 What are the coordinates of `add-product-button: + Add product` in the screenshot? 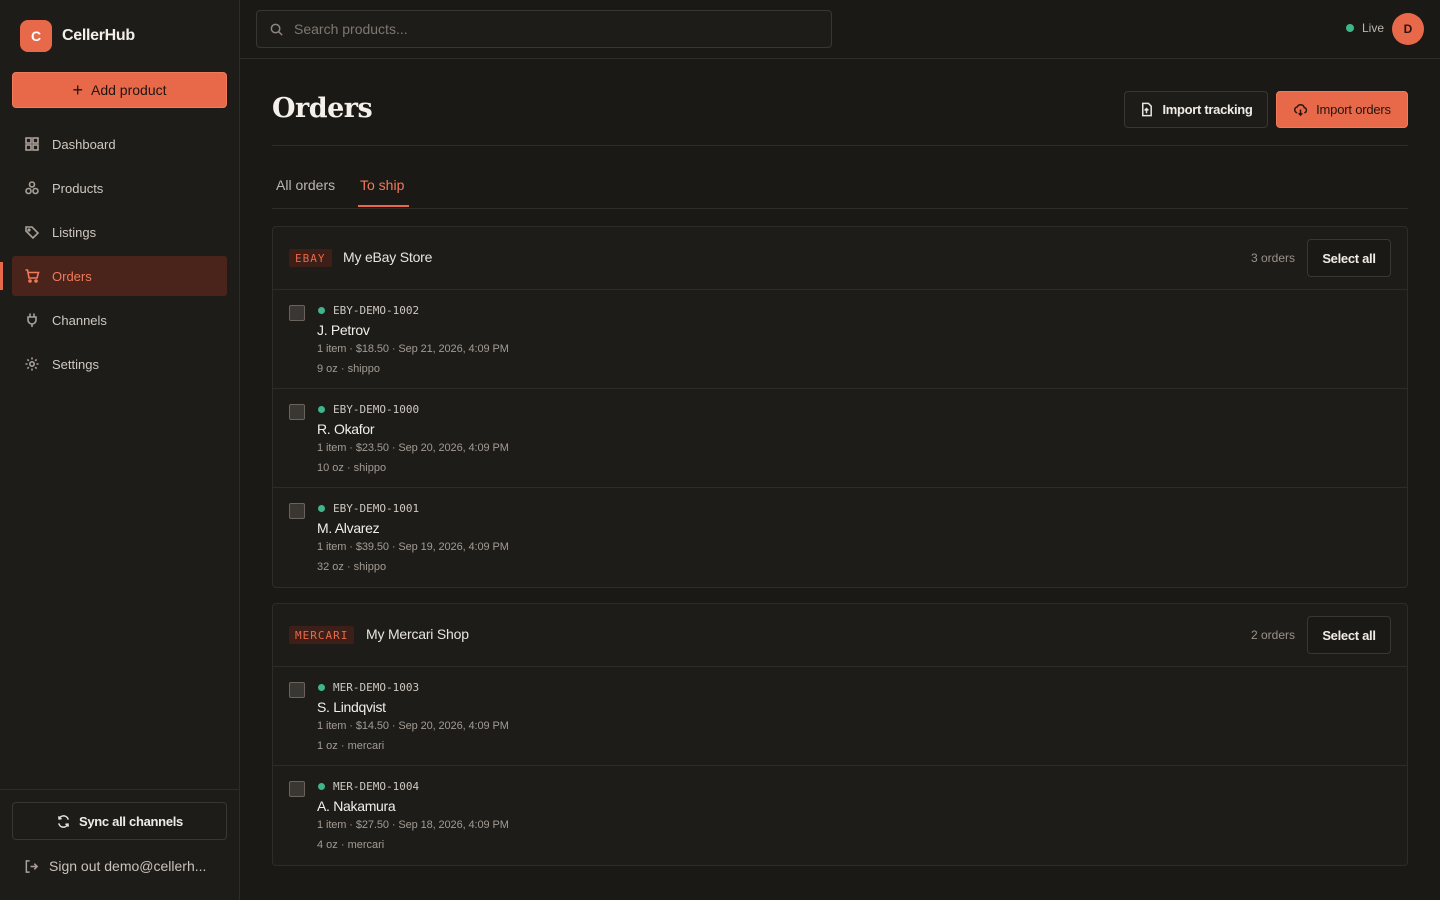 It's located at (119, 90).